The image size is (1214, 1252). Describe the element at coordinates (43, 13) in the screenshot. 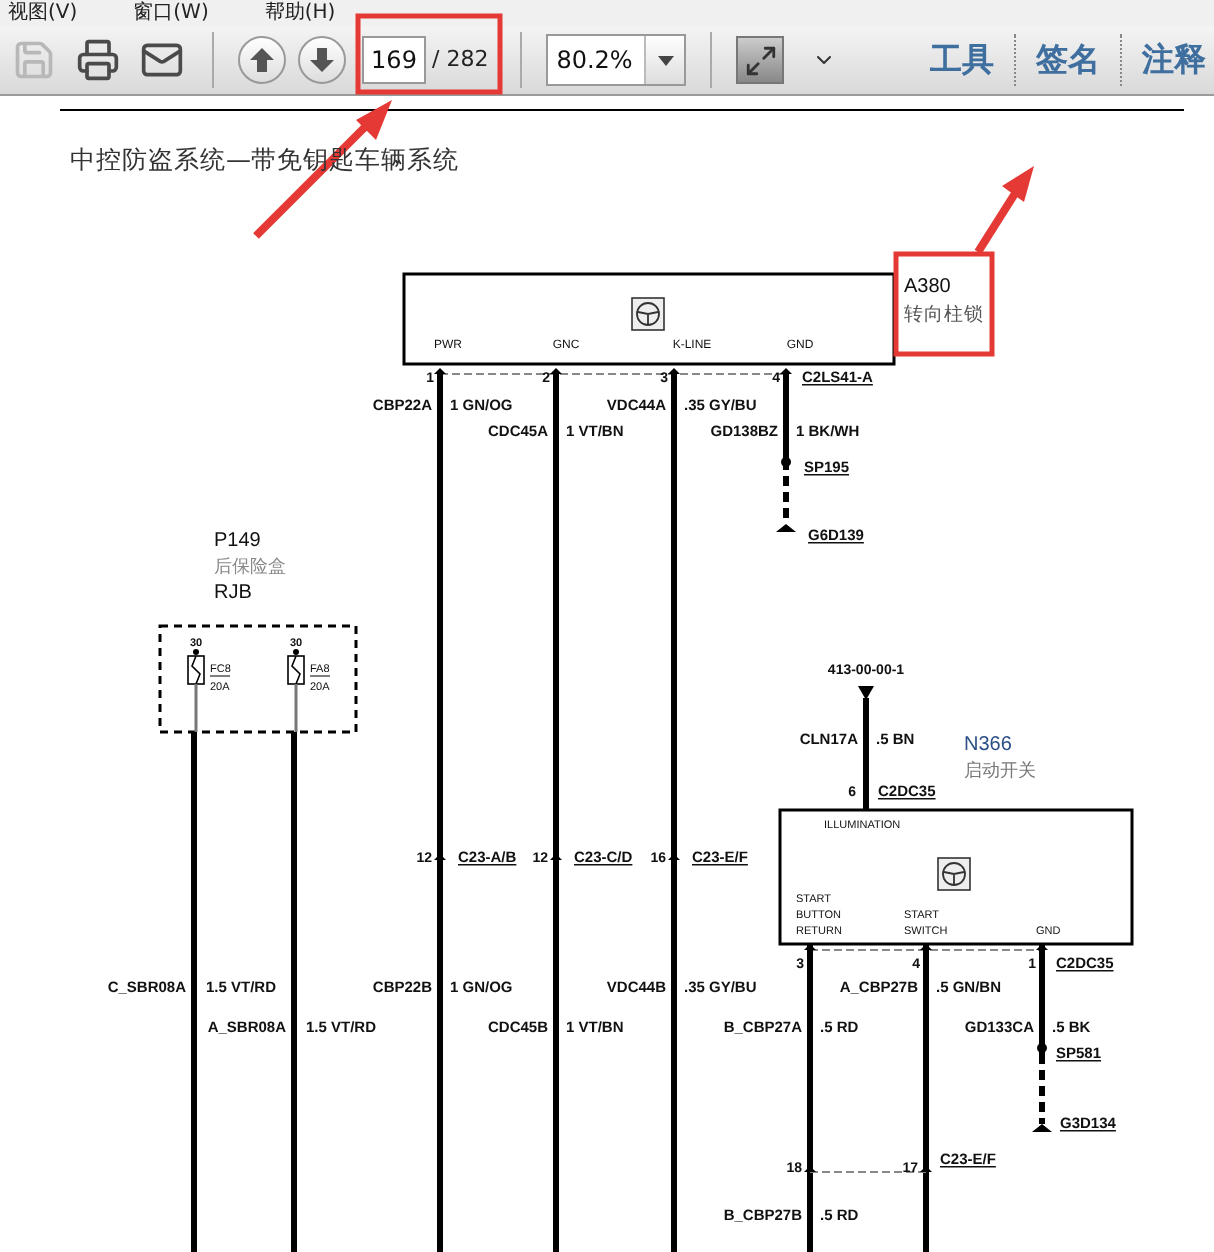

I see `menu-item: 视图(V)` at that location.